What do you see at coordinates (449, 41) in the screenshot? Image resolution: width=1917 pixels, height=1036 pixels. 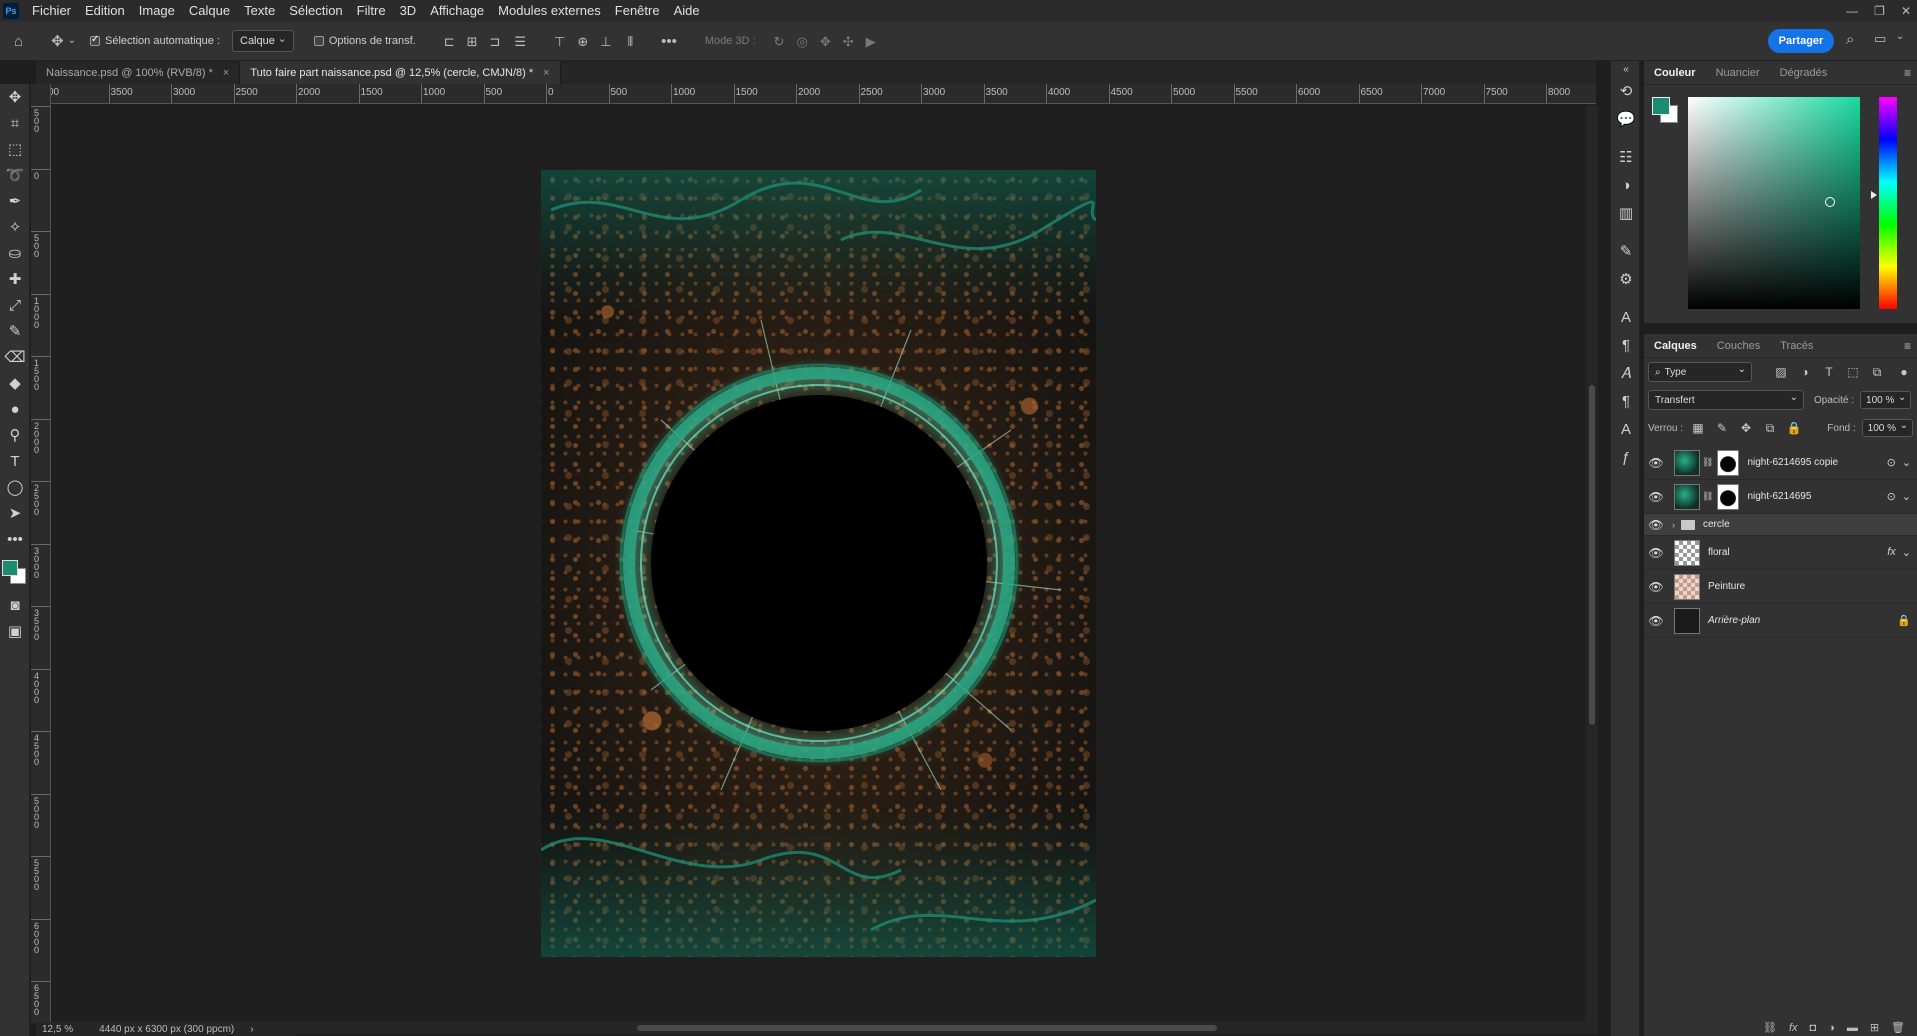 I see `align-left-icon: ⊏` at bounding box center [449, 41].